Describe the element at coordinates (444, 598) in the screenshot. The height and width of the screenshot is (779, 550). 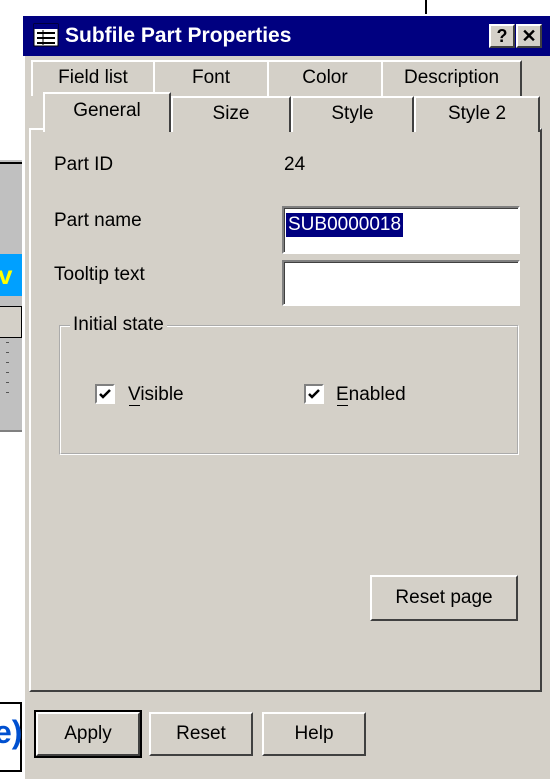
I see `reset-page-button: Reset page` at that location.